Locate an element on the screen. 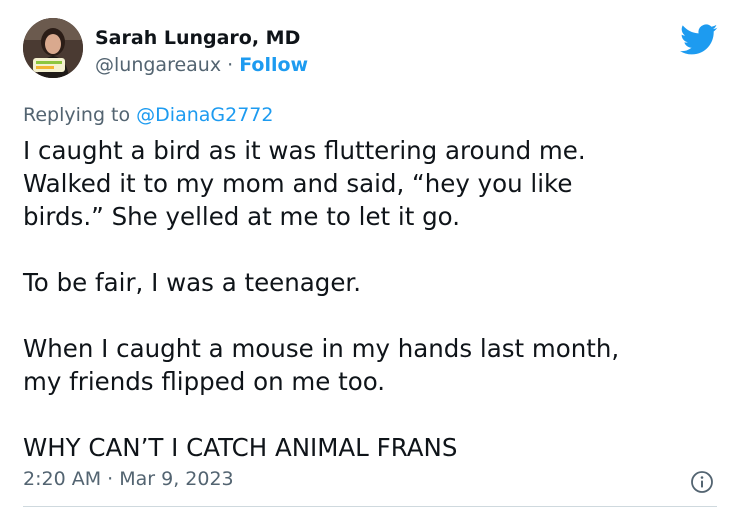  tweet-timestamp: 2:20 AM · Mar 9, 2023 is located at coordinates (128, 479).